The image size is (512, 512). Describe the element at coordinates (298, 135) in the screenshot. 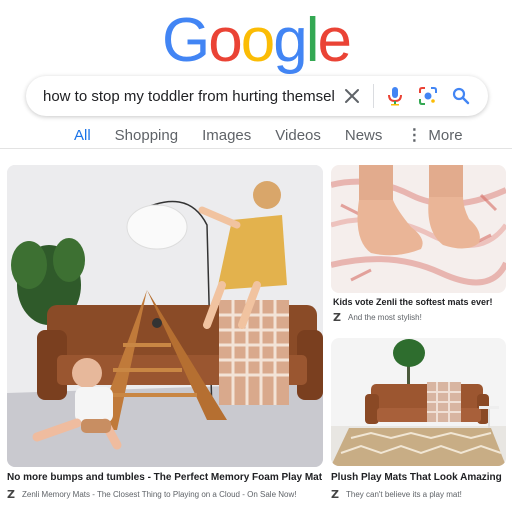

I see `tab-videos: Videos` at that location.